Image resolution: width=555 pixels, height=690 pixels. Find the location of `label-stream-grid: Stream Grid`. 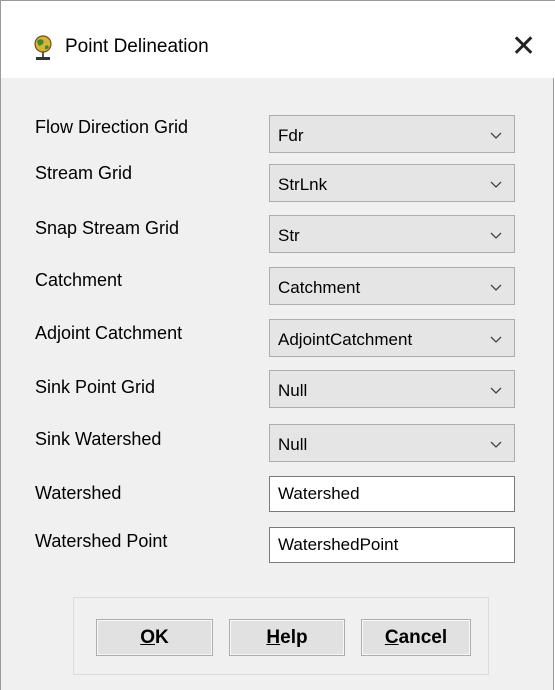

label-stream-grid: Stream Grid is located at coordinates (84, 173).